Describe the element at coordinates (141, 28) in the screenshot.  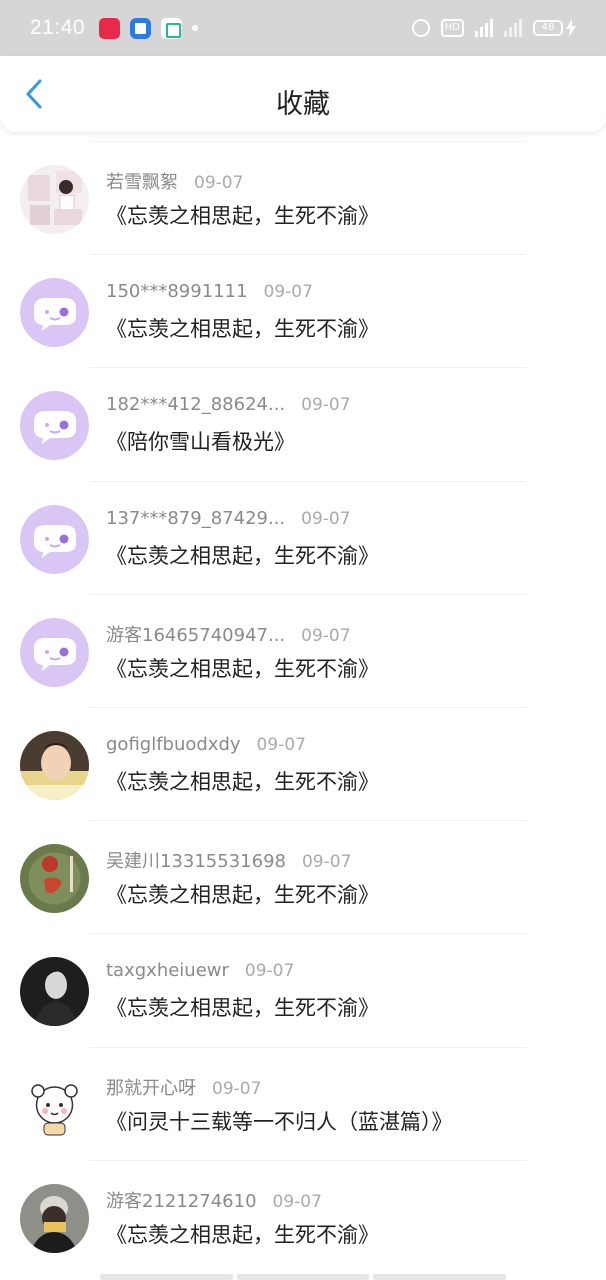
I see `browser-notification-icon` at that location.